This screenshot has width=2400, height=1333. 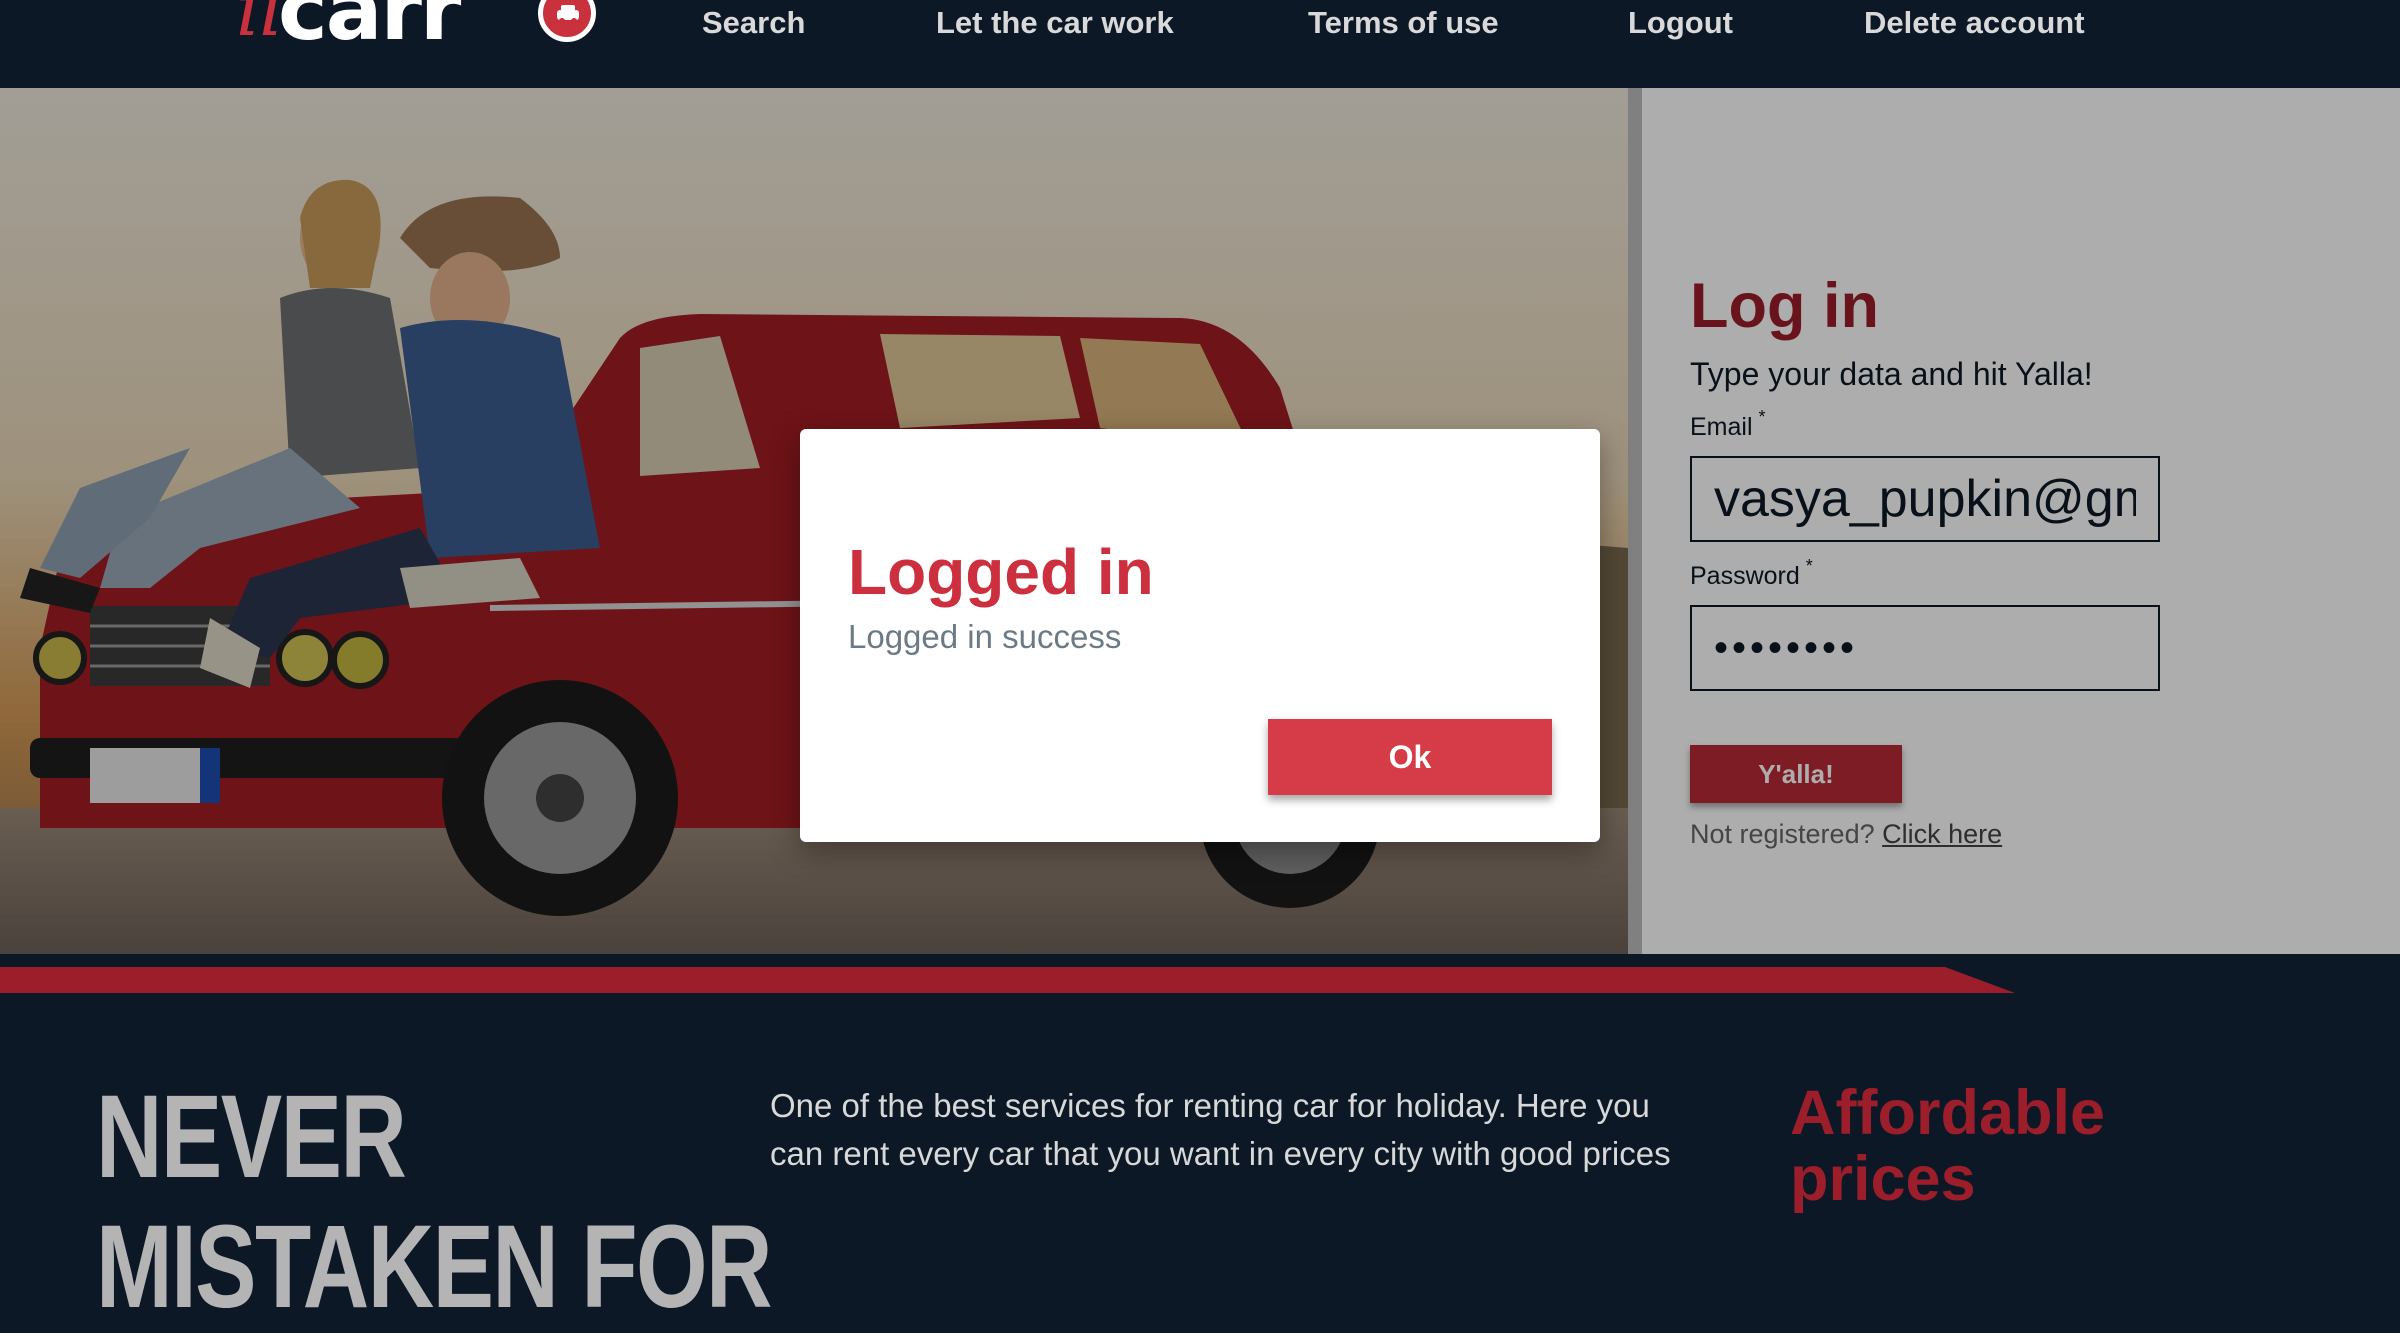 What do you see at coordinates (1680, 23) in the screenshot?
I see `nav-logout: Logout` at bounding box center [1680, 23].